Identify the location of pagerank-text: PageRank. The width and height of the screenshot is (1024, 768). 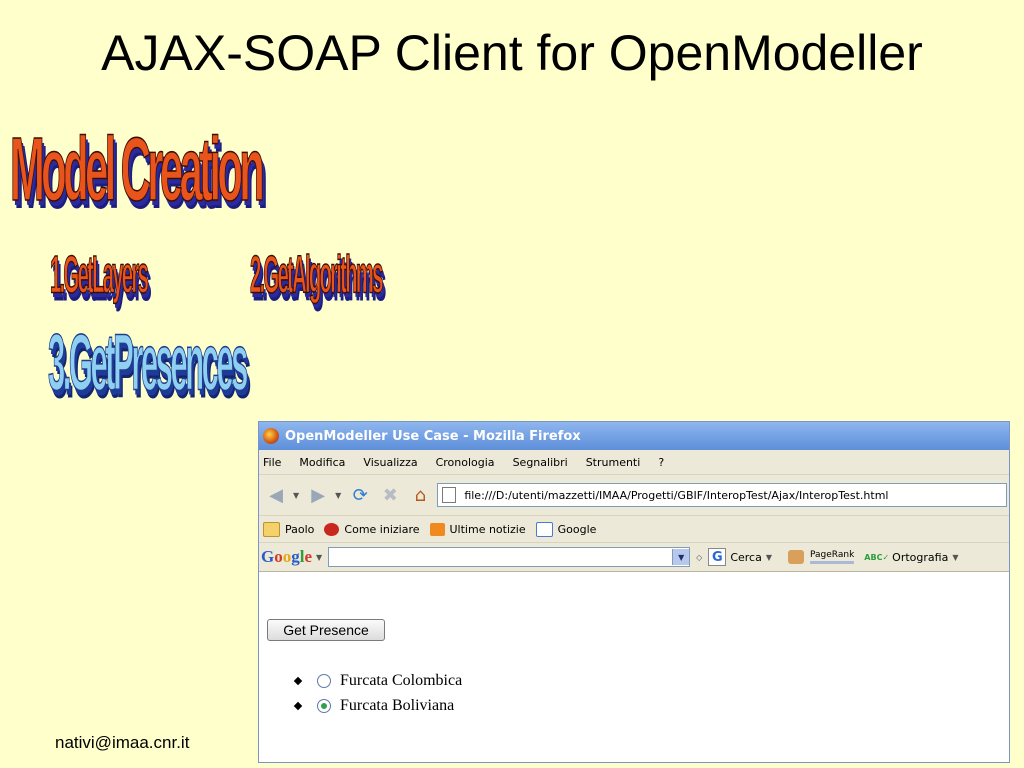
(832, 555).